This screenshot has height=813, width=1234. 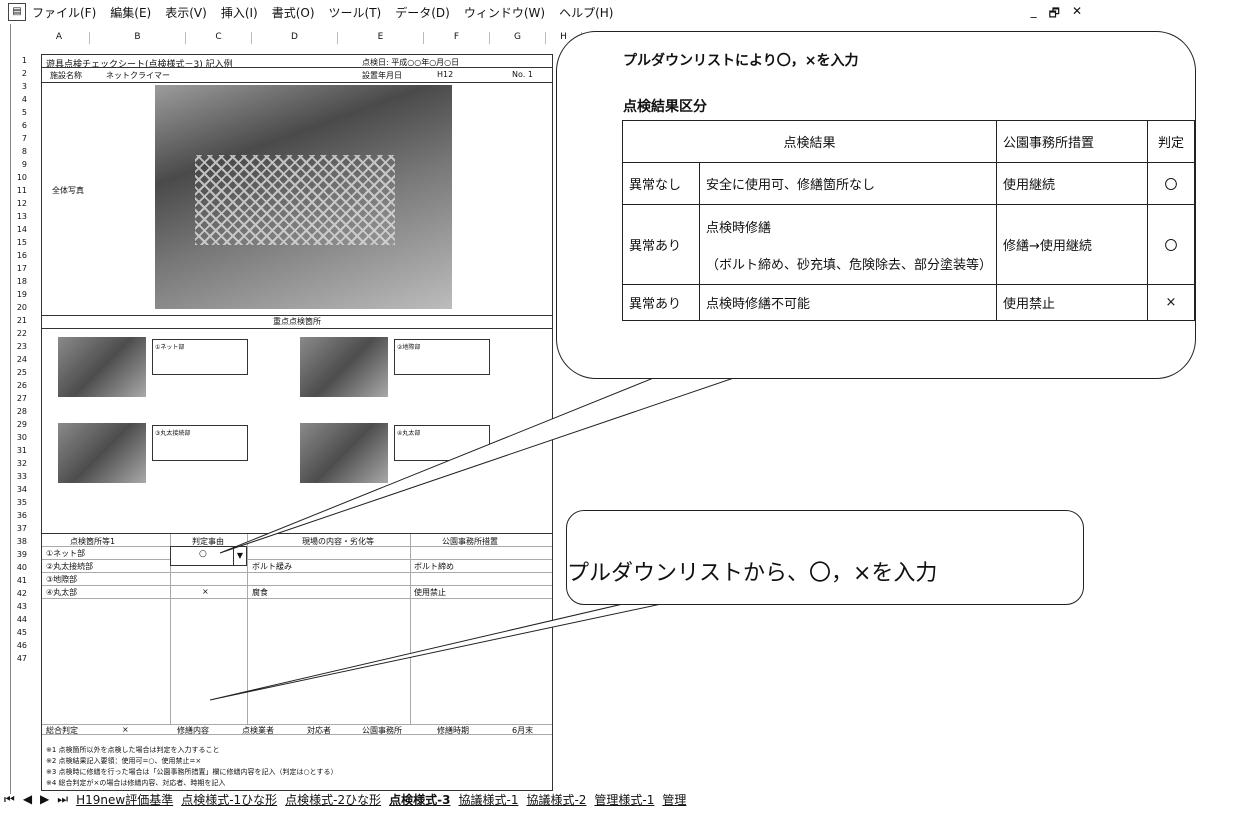 I want to click on tab-manage: 管理, so click(x=674, y=799).